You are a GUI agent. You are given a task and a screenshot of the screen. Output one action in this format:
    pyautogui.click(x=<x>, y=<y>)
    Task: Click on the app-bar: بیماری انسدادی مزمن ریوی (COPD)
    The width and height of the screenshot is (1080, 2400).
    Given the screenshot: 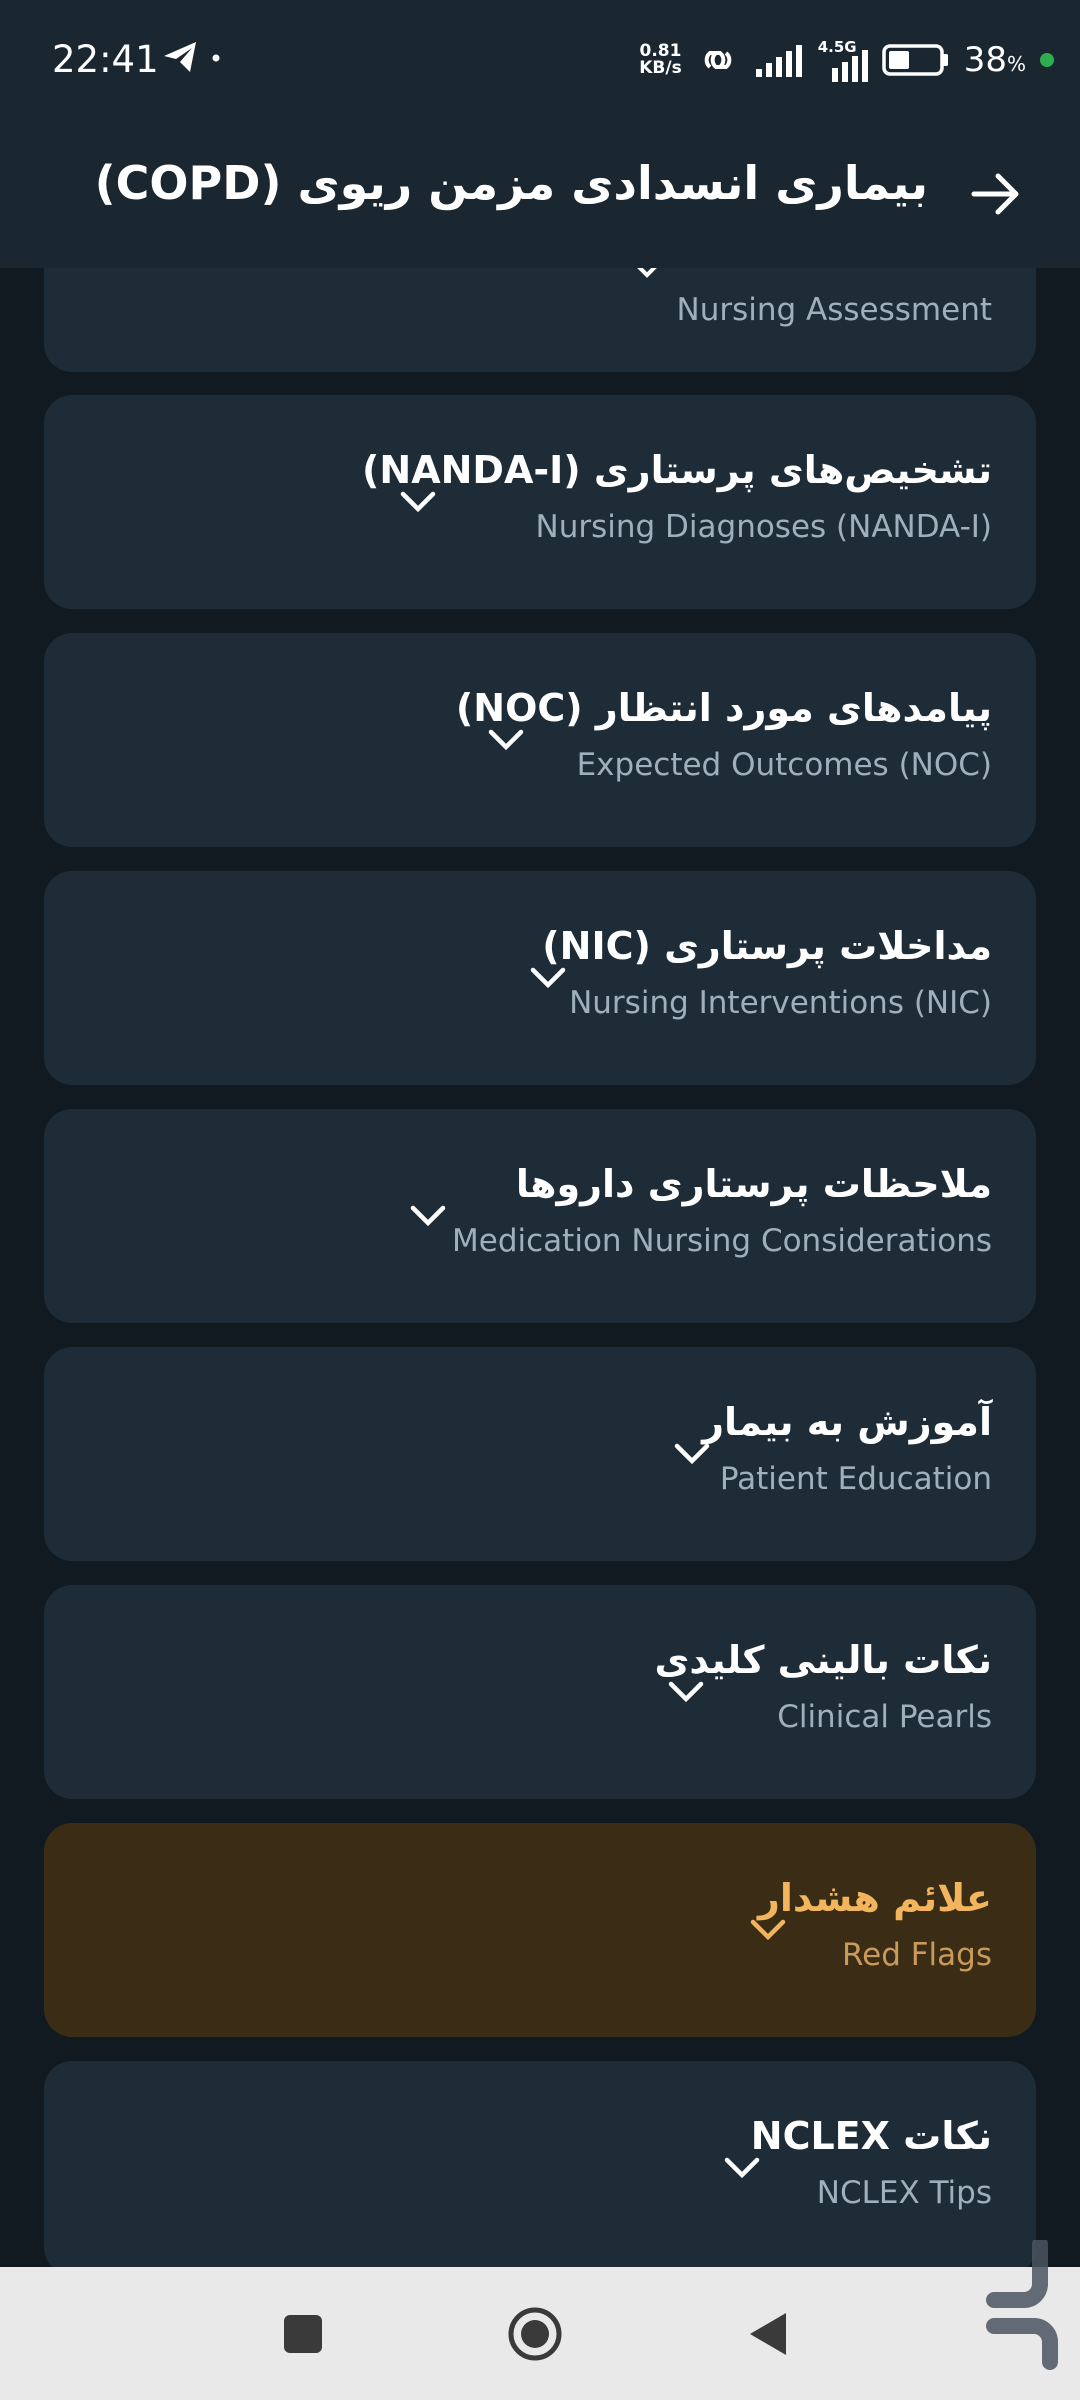 What is the action you would take?
    pyautogui.click(x=540, y=194)
    